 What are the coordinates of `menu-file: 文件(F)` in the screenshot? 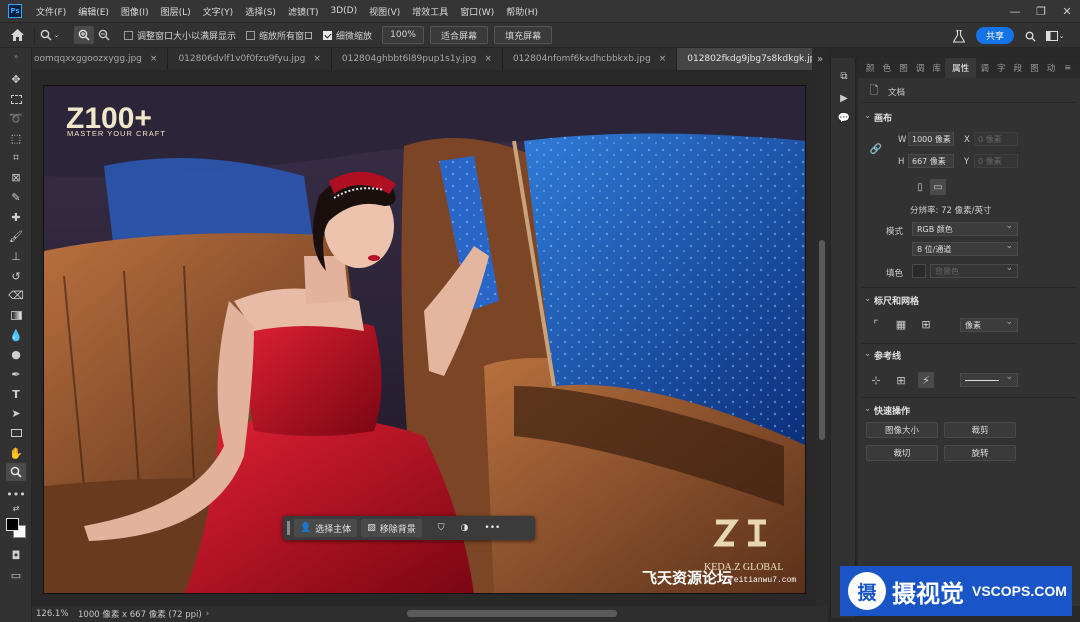 It's located at (51, 11).